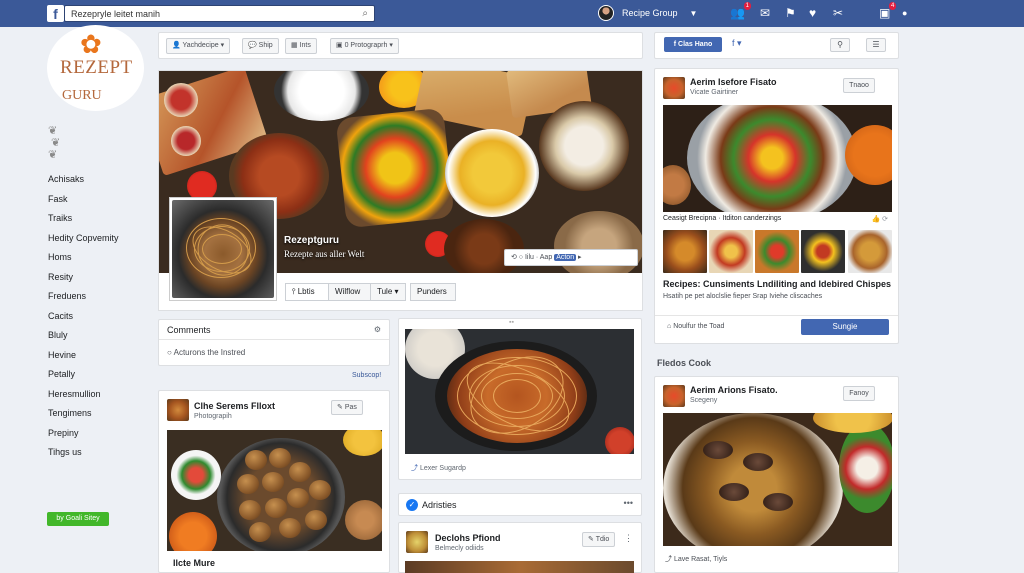 The height and width of the screenshot is (573, 1024). What do you see at coordinates (83, 395) in the screenshot?
I see `sidebar-item: Heresmullion` at bounding box center [83, 395].